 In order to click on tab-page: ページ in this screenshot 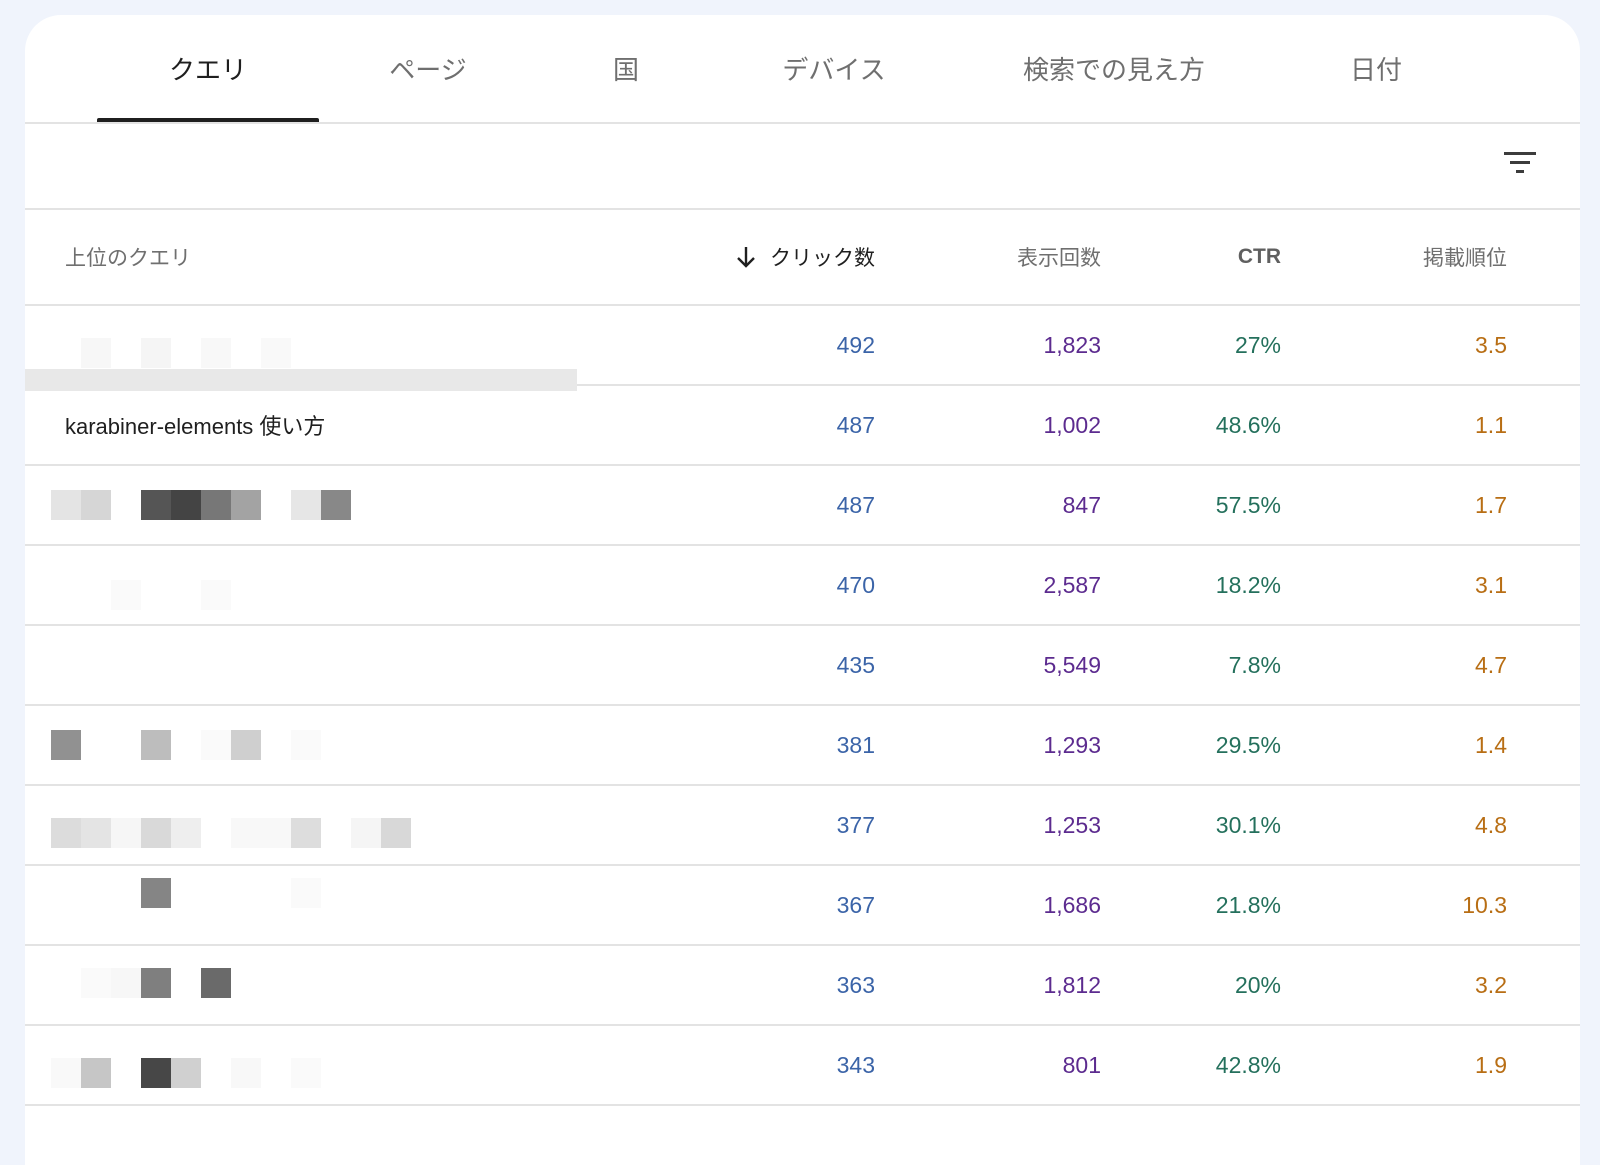, I will do `click(428, 68)`.